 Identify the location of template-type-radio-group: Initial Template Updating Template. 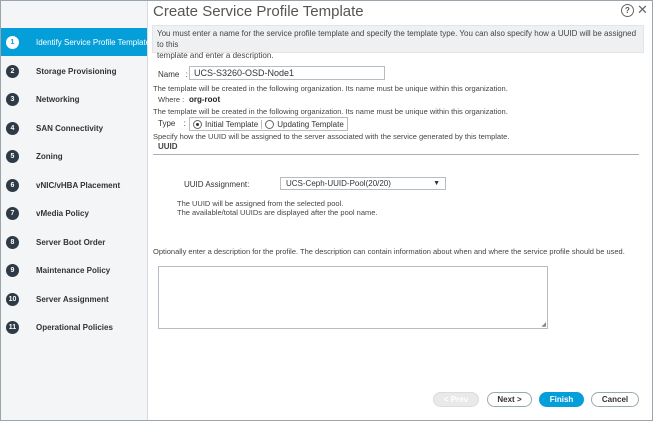
(268, 124).